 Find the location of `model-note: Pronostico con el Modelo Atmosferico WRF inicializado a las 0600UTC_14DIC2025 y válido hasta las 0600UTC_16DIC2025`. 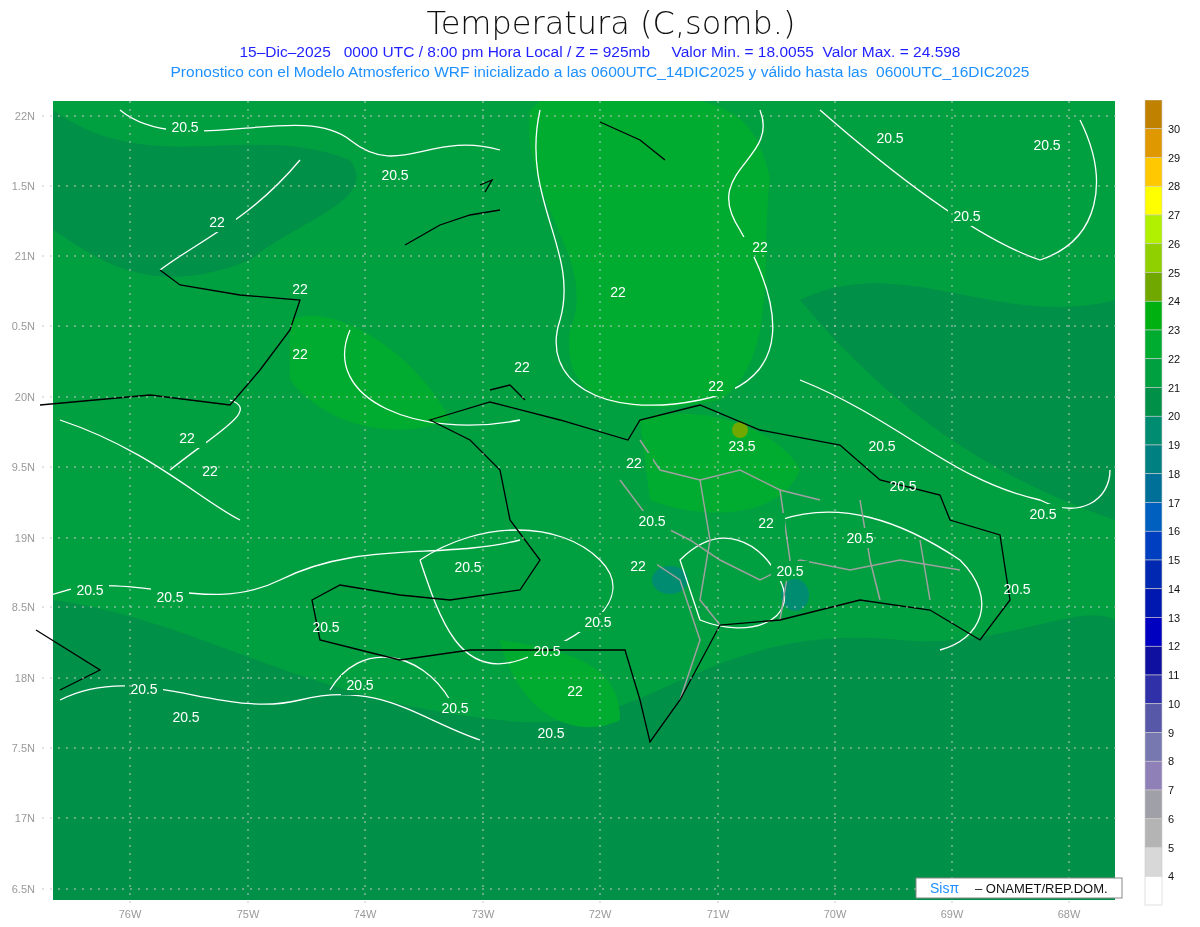

model-note: Pronostico con el Modelo Atmosferico WRF inicializado a las 0600UTC_14DIC2025 y válido hasta las 0600UTC_16DIC2025 is located at coordinates (600, 72).